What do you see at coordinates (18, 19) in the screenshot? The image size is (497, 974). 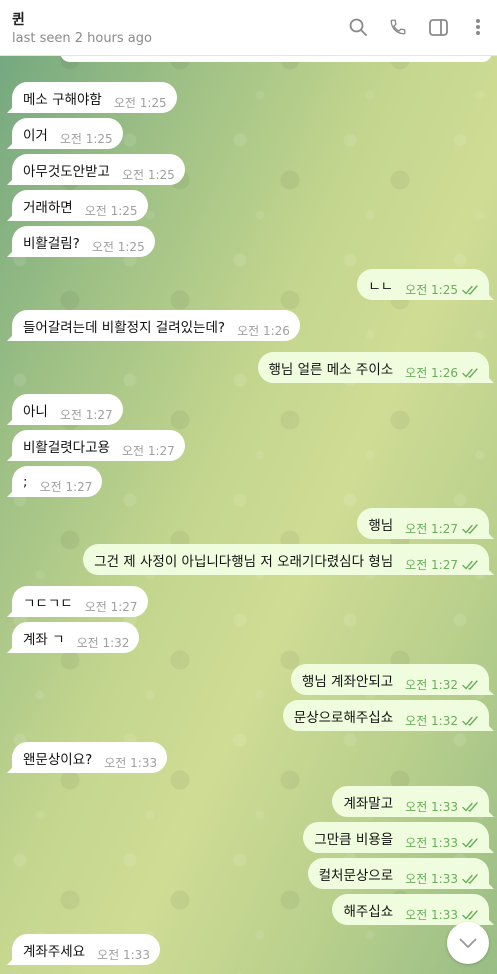 I see `contact-name: 퀸` at bounding box center [18, 19].